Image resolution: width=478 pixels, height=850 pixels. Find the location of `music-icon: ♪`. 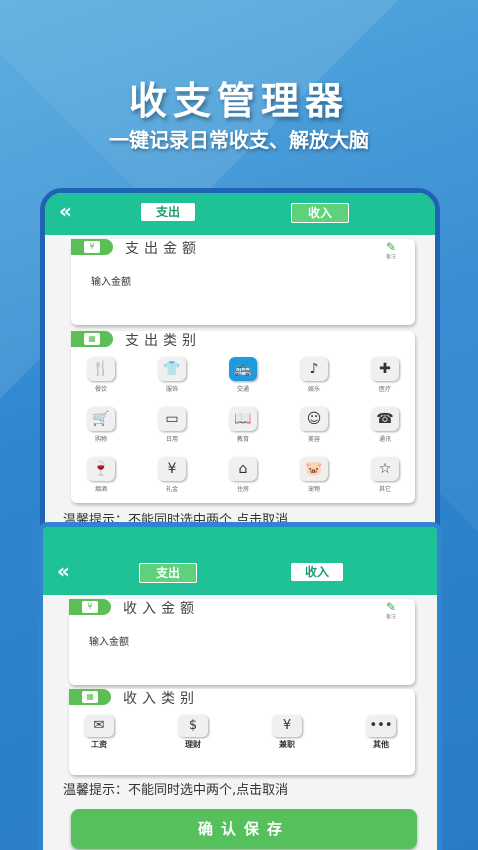

music-icon: ♪ is located at coordinates (314, 369).